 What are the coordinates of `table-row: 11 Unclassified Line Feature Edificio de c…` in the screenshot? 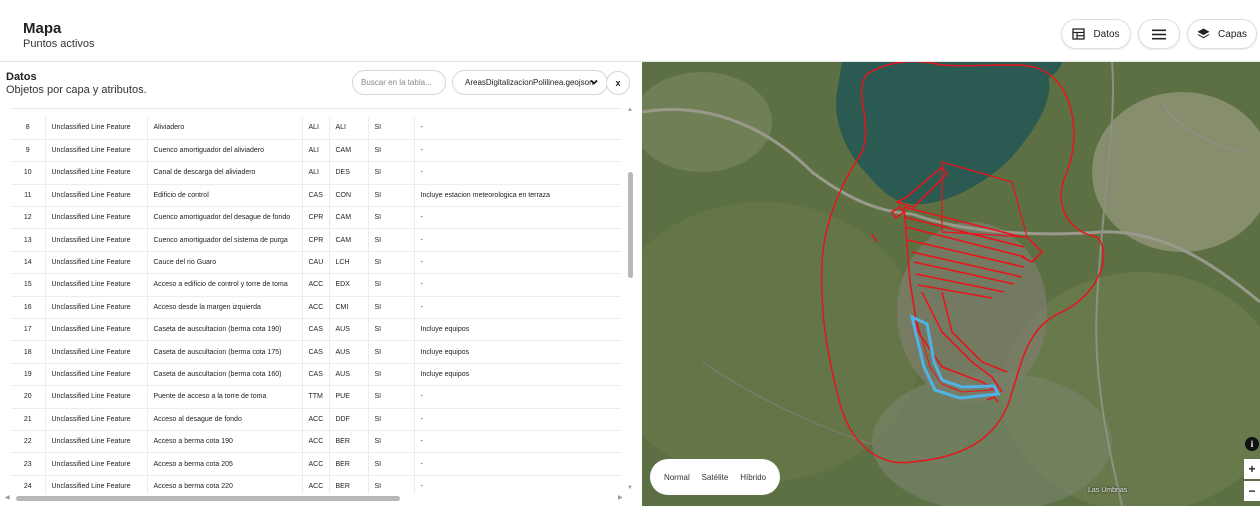 It's located at (316, 196).